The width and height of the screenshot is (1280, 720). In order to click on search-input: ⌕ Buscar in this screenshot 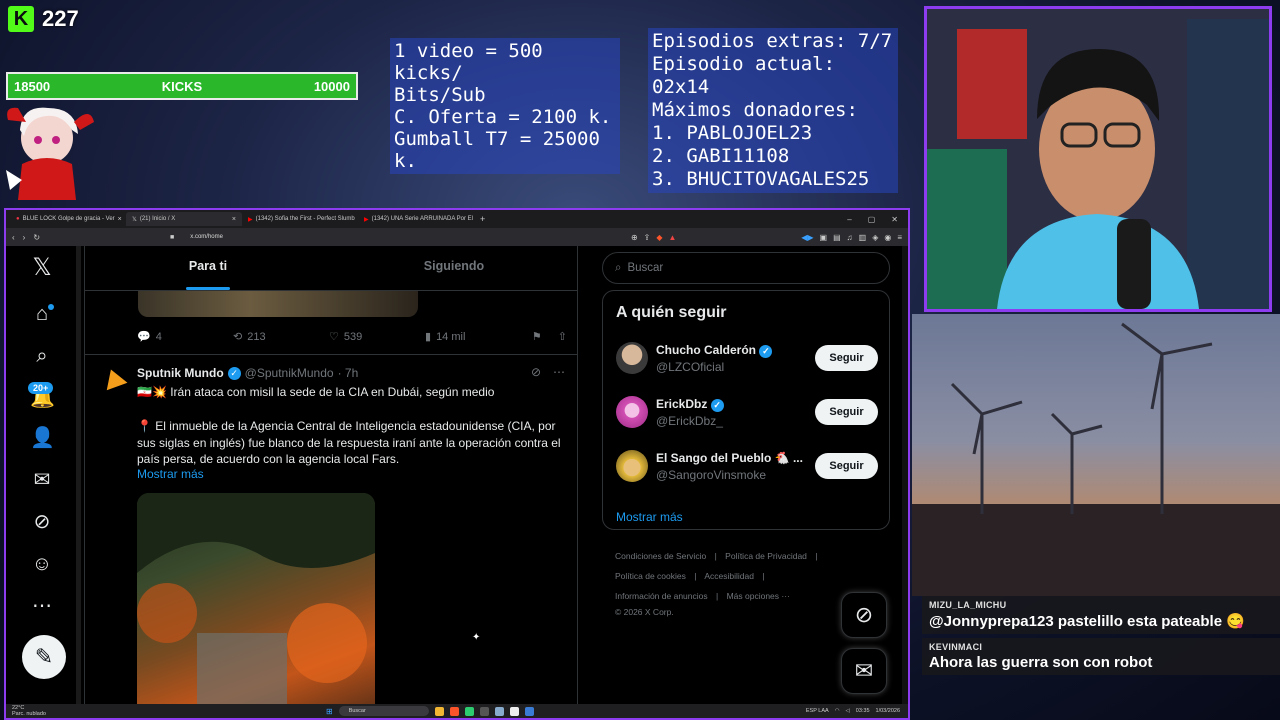, I will do `click(746, 268)`.